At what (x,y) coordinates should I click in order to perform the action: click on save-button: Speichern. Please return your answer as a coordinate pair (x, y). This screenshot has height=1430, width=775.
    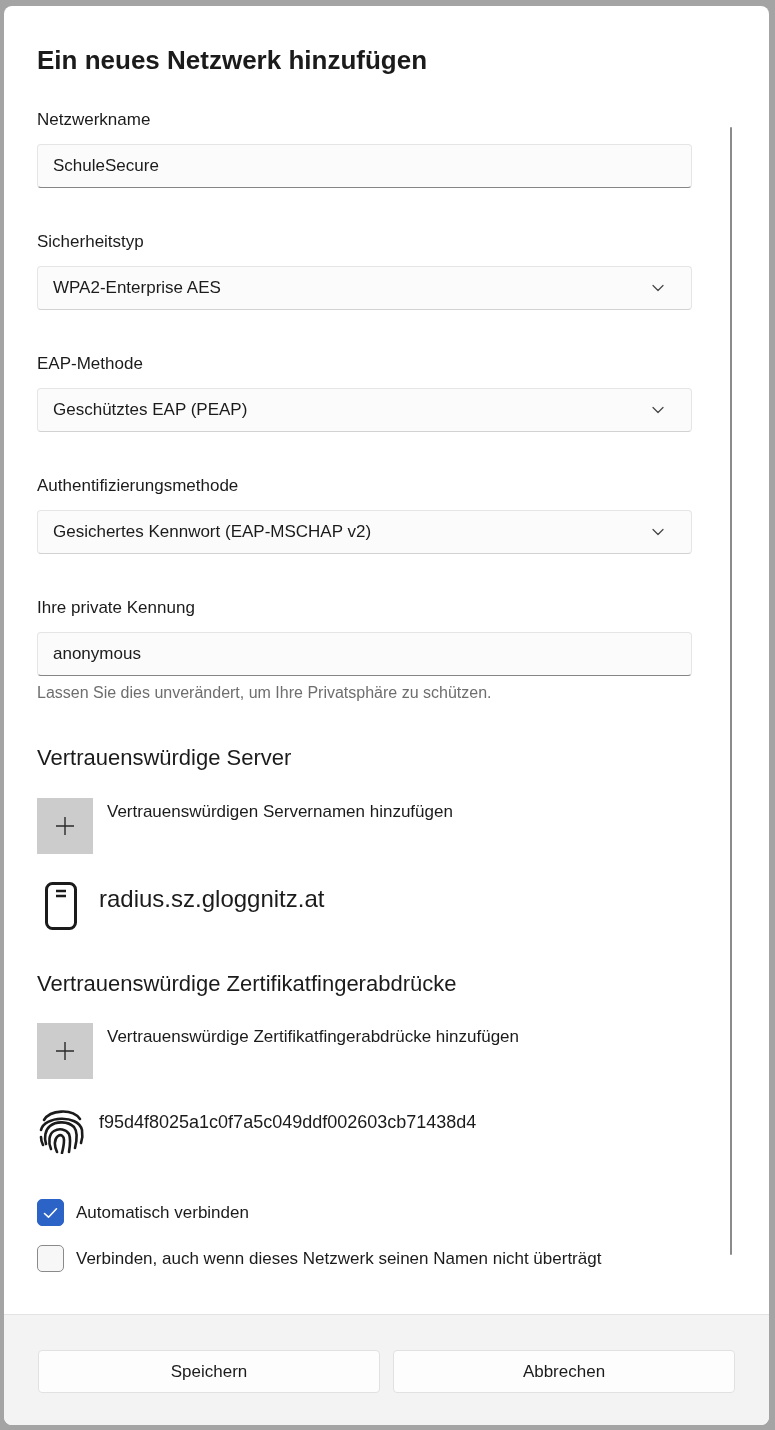
    Looking at the image, I should click on (209, 1371).